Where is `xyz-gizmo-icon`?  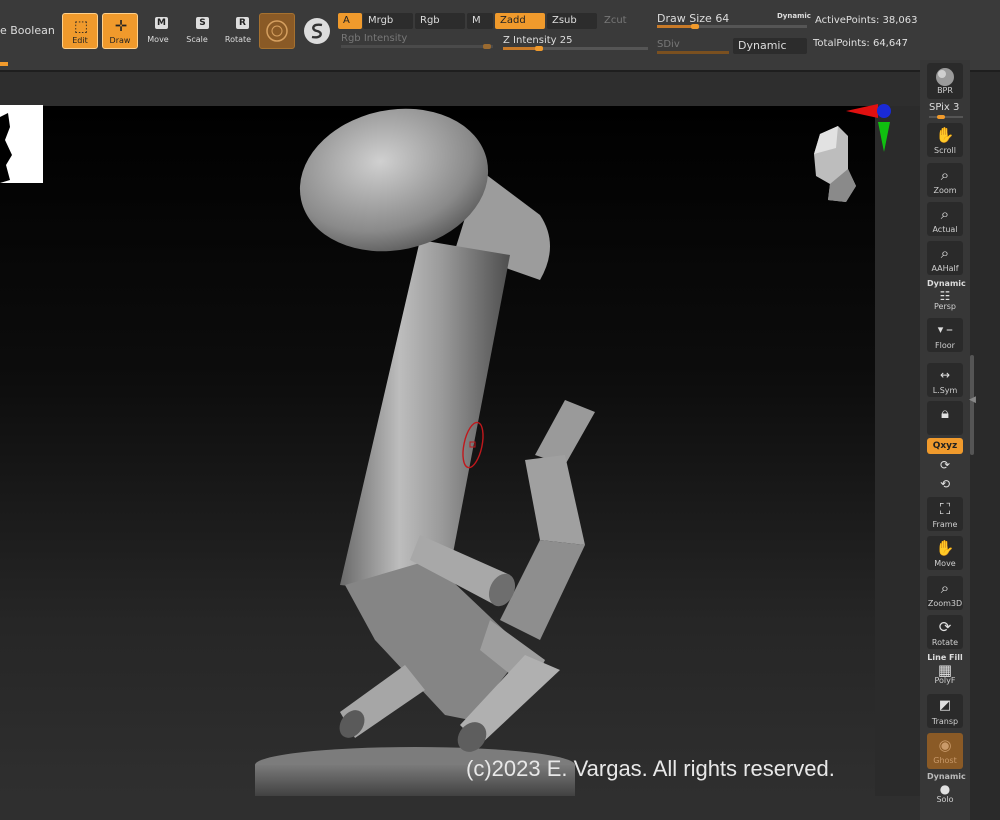 xyz-gizmo-icon is located at coordinates (868, 128).